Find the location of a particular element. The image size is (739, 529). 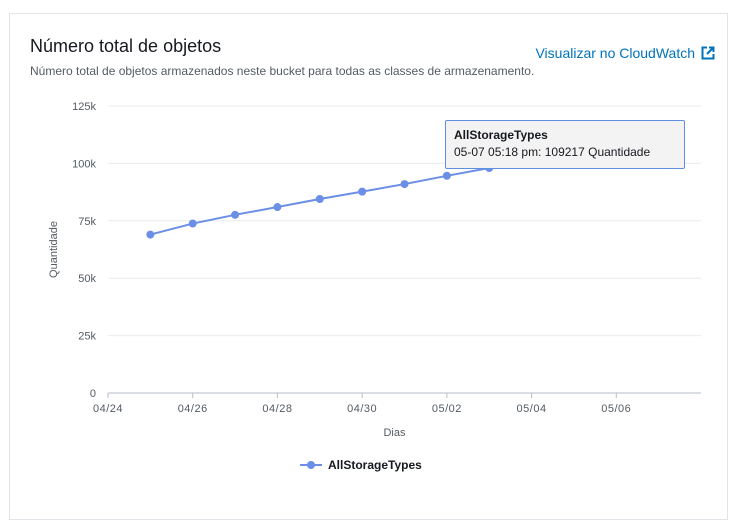

y-tick-label: 125k is located at coordinates (84, 107).